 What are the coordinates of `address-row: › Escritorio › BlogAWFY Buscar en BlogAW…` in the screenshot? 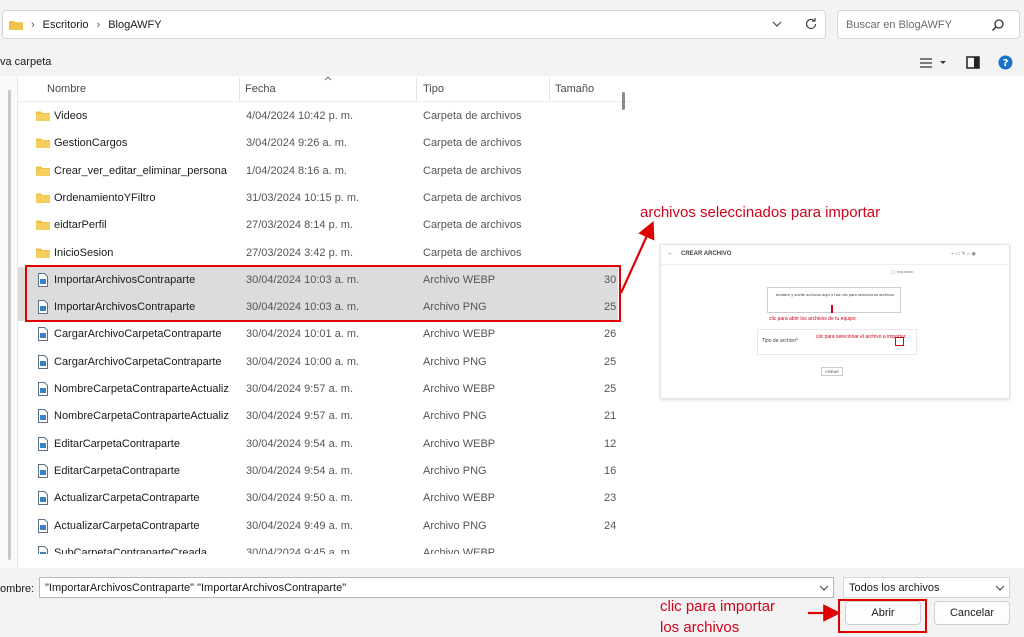 It's located at (512, 25).